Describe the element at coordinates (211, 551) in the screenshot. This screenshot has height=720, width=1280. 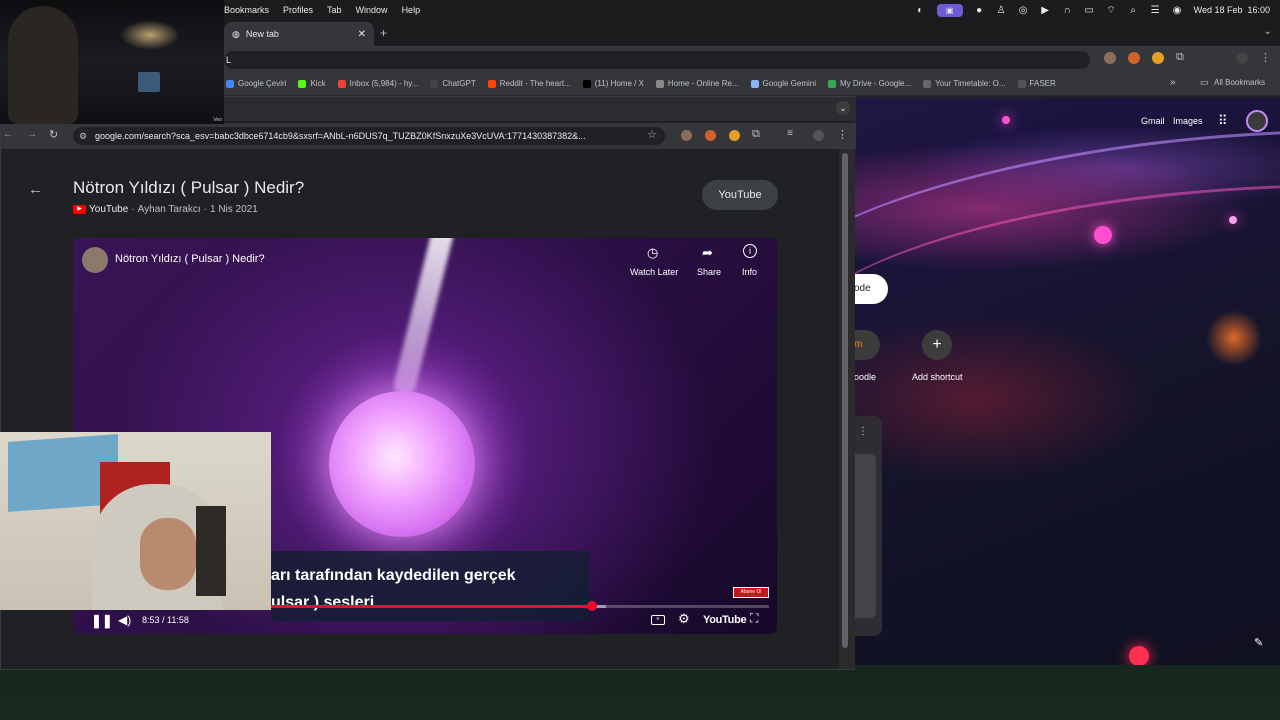
I see `door-dark` at that location.